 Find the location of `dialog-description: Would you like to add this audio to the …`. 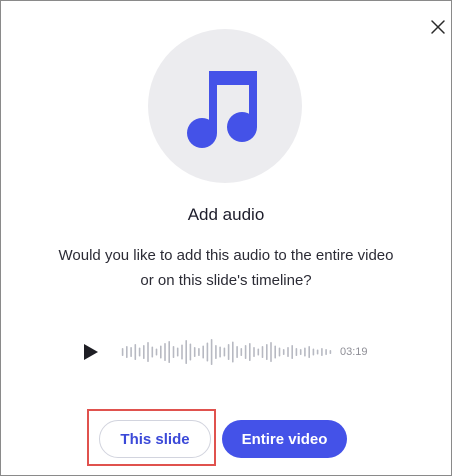

dialog-description: Would you like to add this audio to the … is located at coordinates (226, 268).